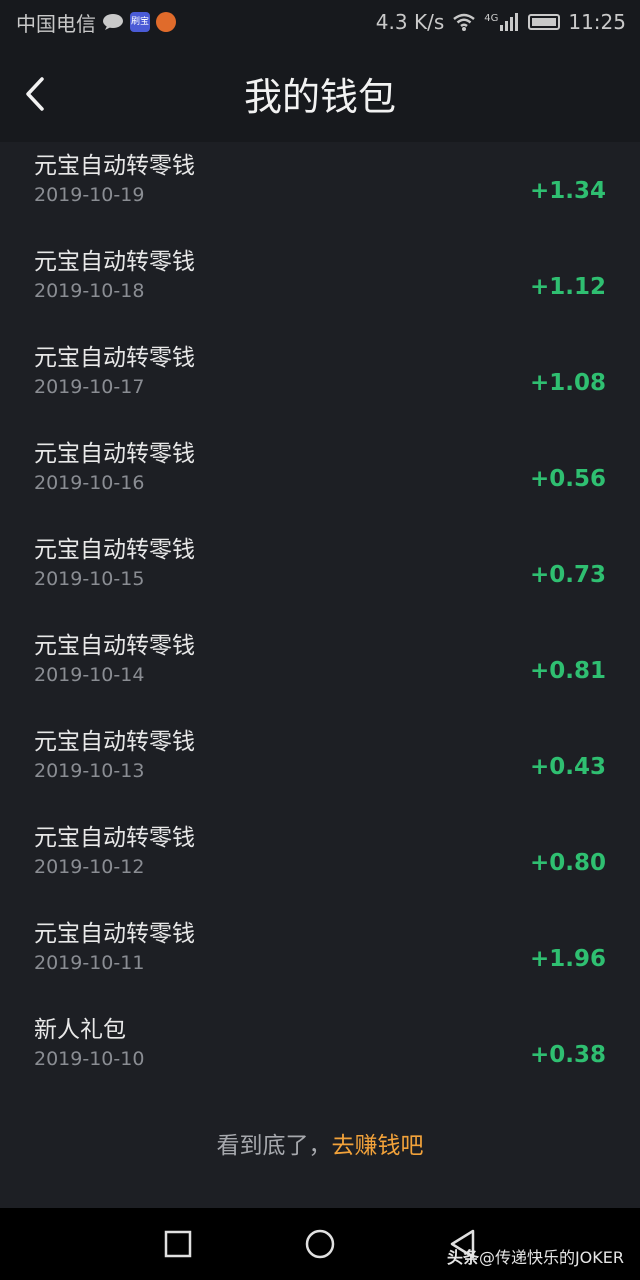  Describe the element at coordinates (378, 1146) in the screenshot. I see `earn-money-link: 去赚钱吧` at that location.